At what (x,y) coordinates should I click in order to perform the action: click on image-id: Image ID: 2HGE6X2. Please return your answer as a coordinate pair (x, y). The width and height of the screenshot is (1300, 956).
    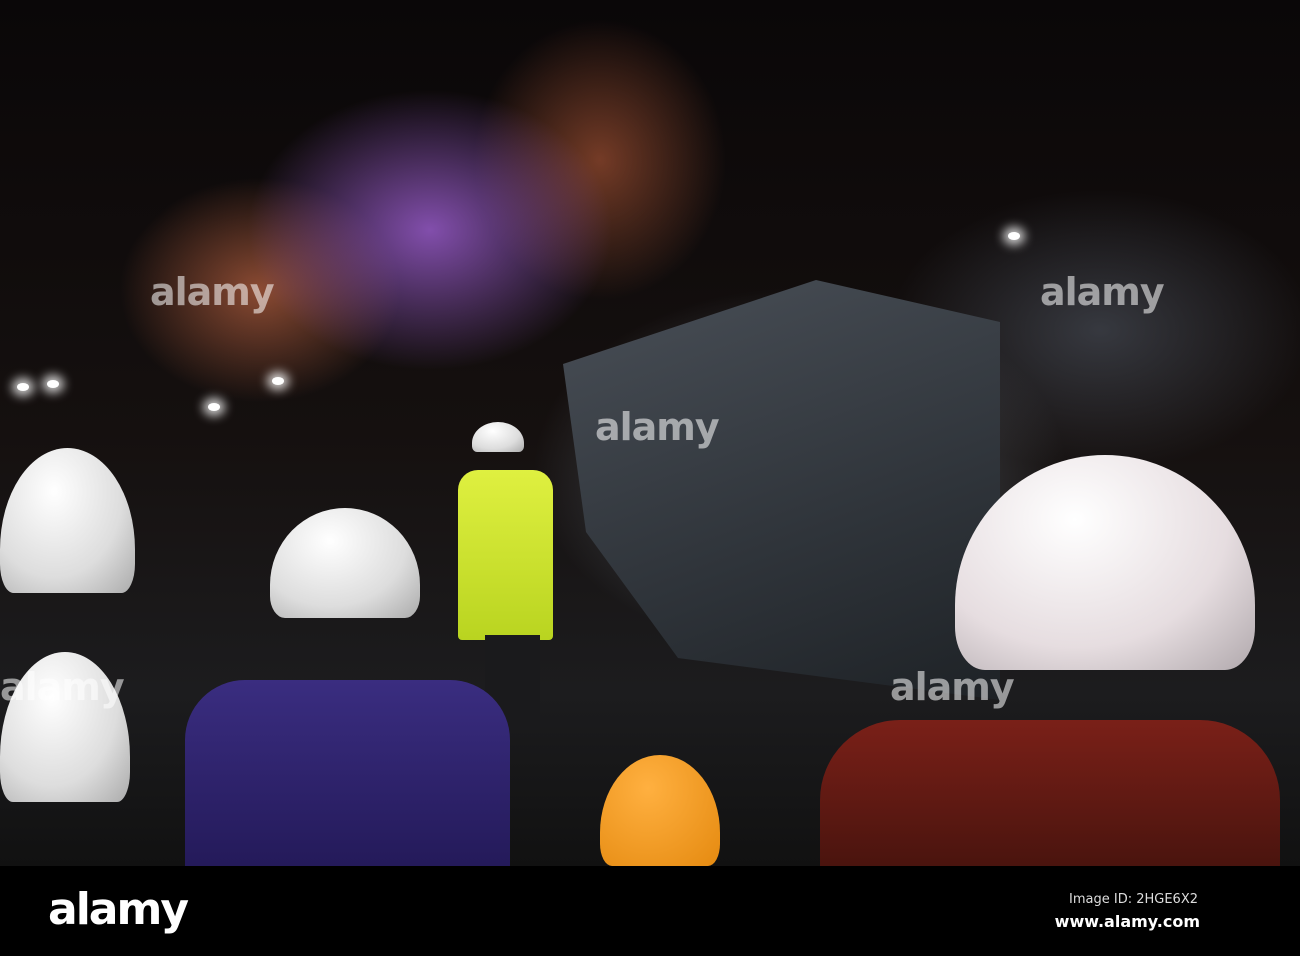
    Looking at the image, I should click on (1133, 899).